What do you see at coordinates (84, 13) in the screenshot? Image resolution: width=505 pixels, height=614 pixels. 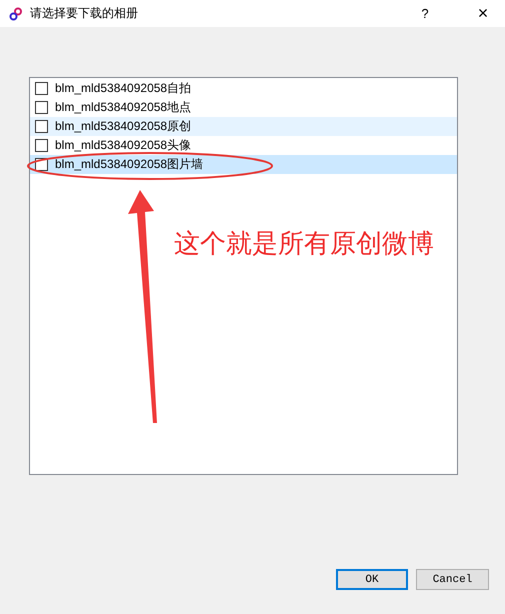 I see `window-title: 请选择要下载的相册` at bounding box center [84, 13].